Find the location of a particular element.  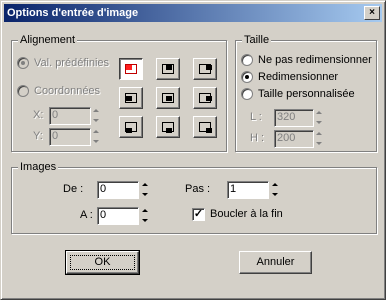

cancel-button: Annuler is located at coordinates (275, 262).